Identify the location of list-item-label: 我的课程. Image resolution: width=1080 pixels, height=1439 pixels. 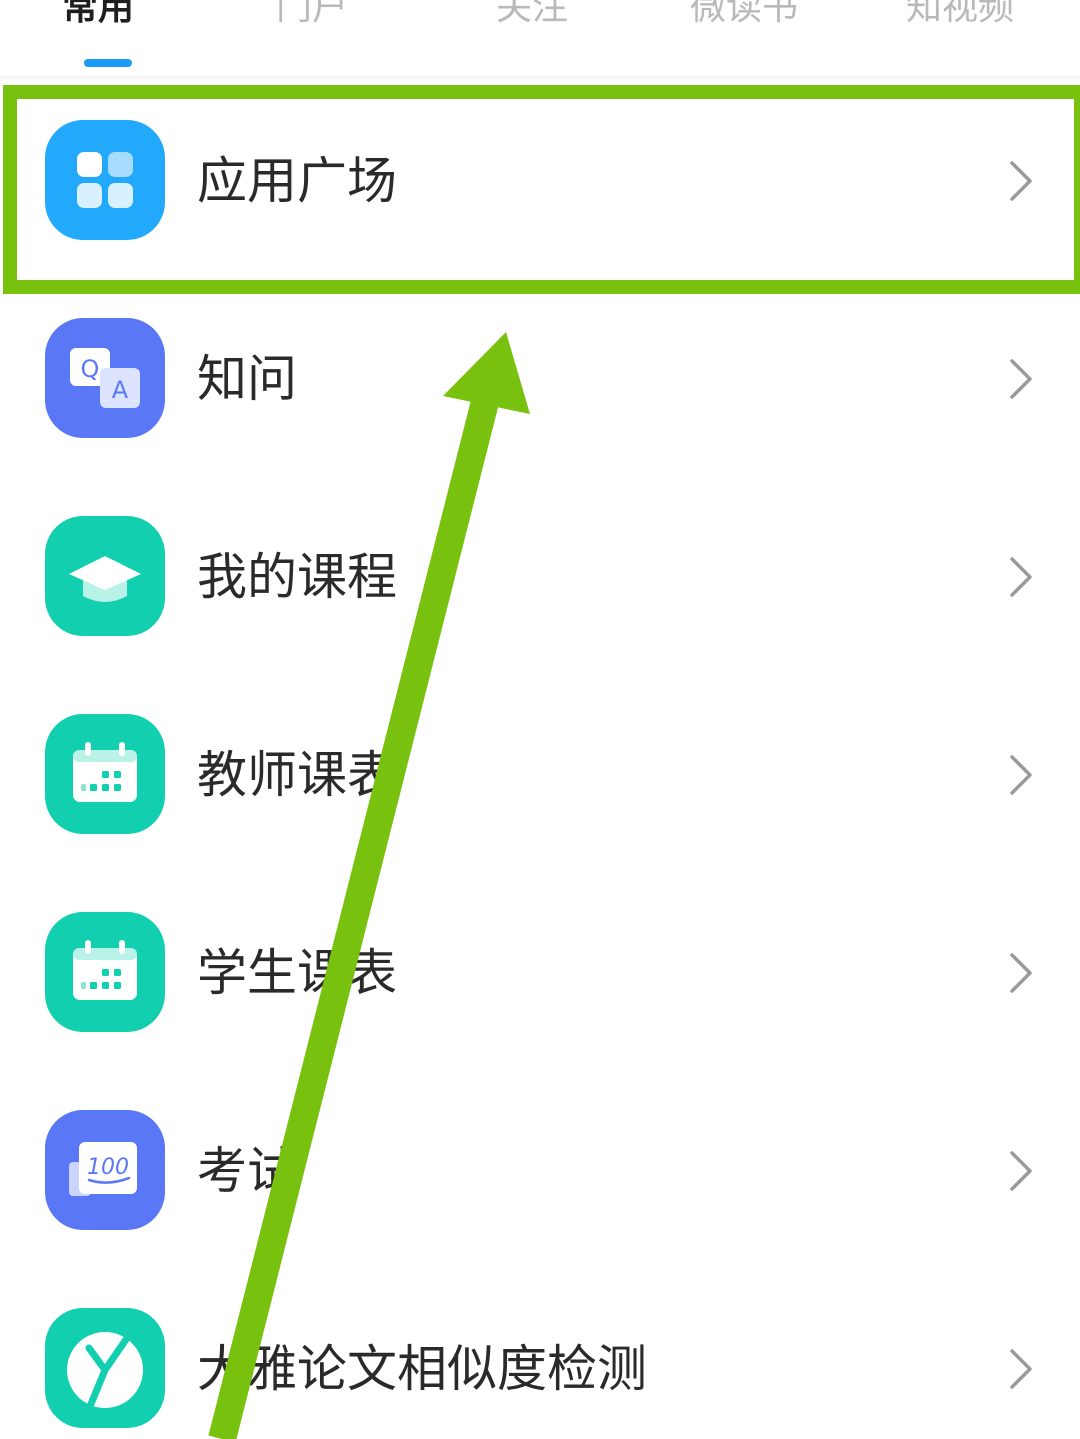
(297, 577).